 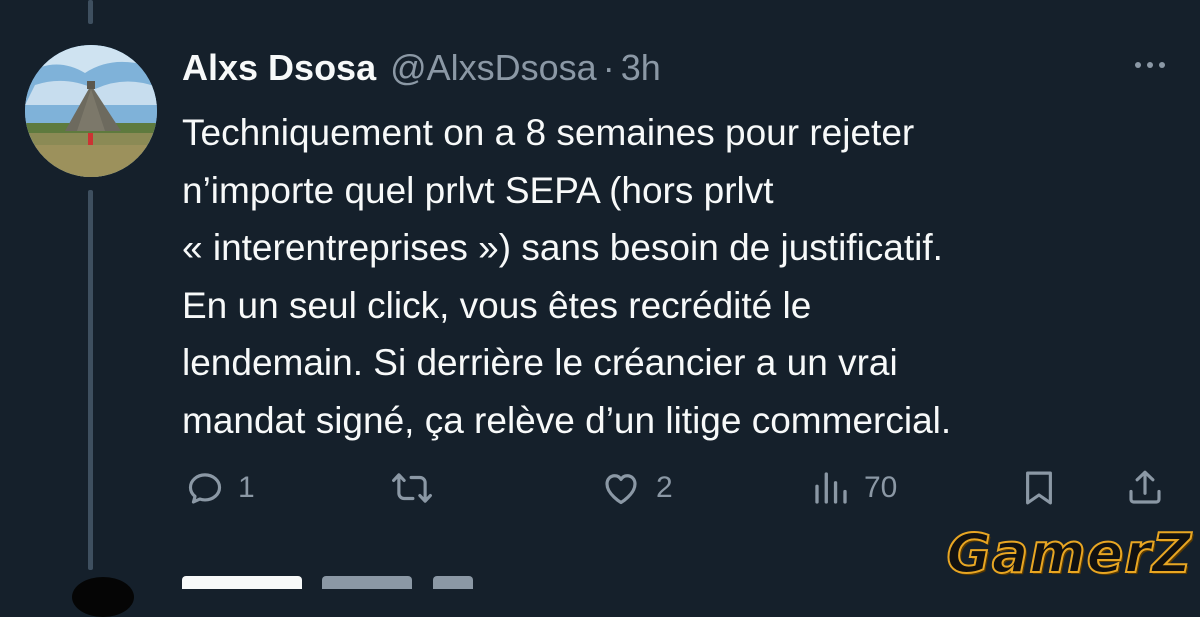 I want to click on avatar, so click(x=91, y=111).